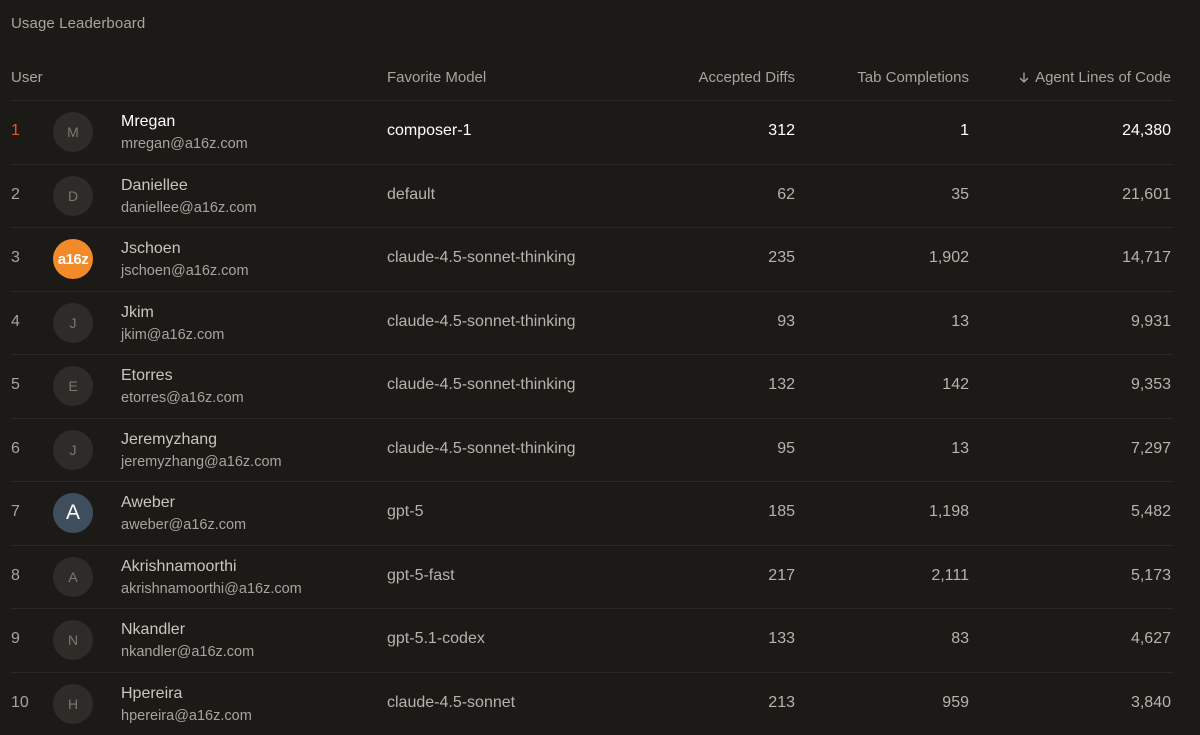 The width and height of the screenshot is (1200, 735). Describe the element at coordinates (964, 130) in the screenshot. I see `tab-completions: 1` at that location.